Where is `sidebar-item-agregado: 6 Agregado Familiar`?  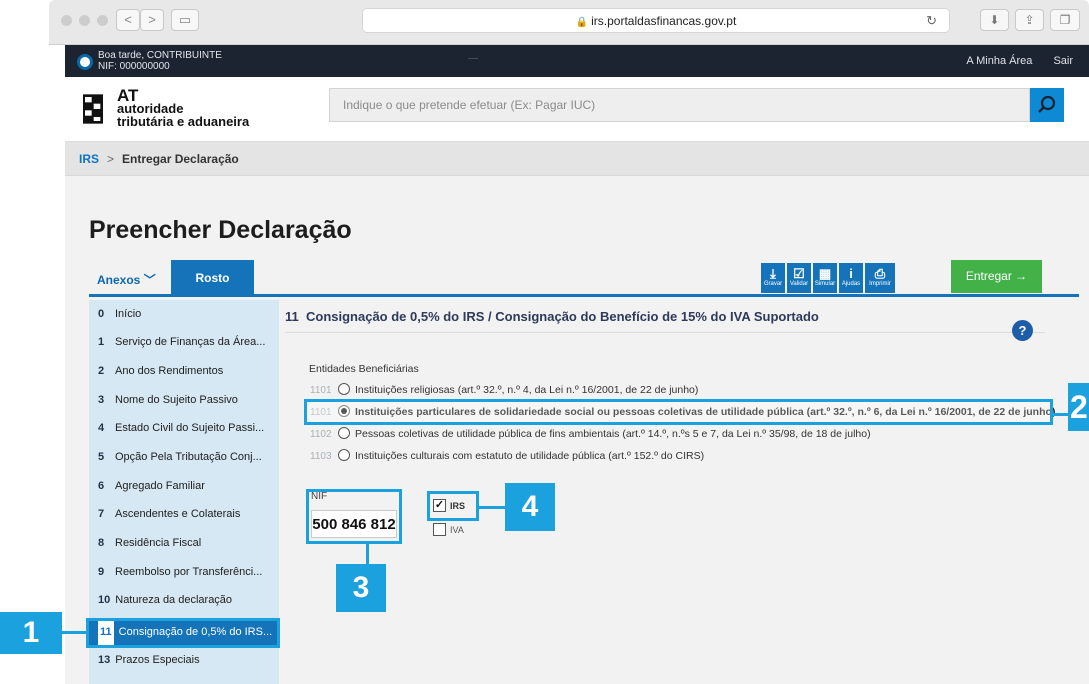 sidebar-item-agregado: 6 Agregado Familiar is located at coordinates (184, 486).